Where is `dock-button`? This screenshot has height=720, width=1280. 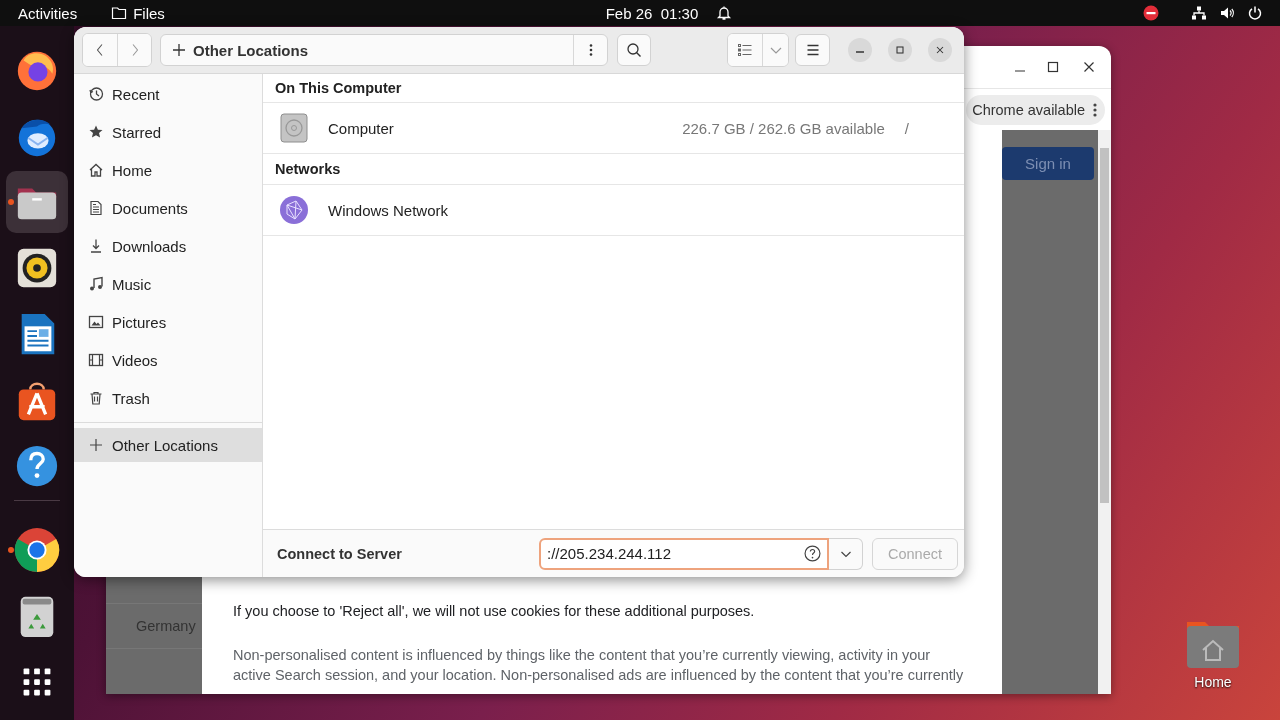 dock-button is located at coordinates (37, 202).